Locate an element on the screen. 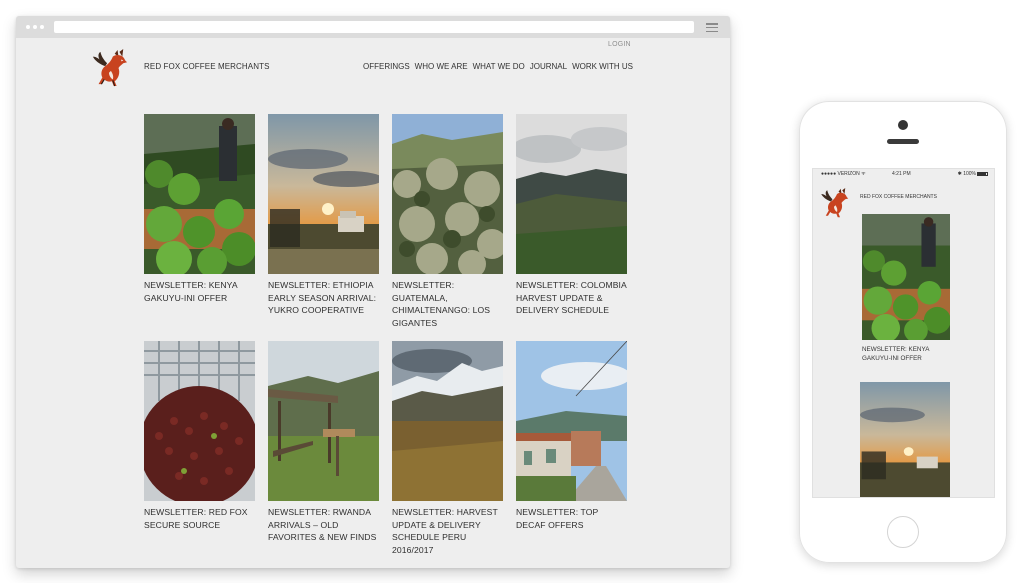  hamburger-menu-icon is located at coordinates (712, 27).